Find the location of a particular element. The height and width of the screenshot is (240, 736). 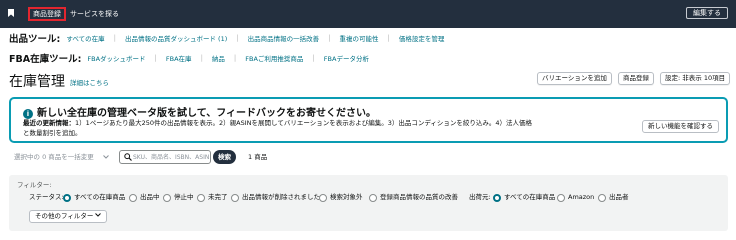

seller-option-merchant: 出品者 is located at coordinates (613, 197).